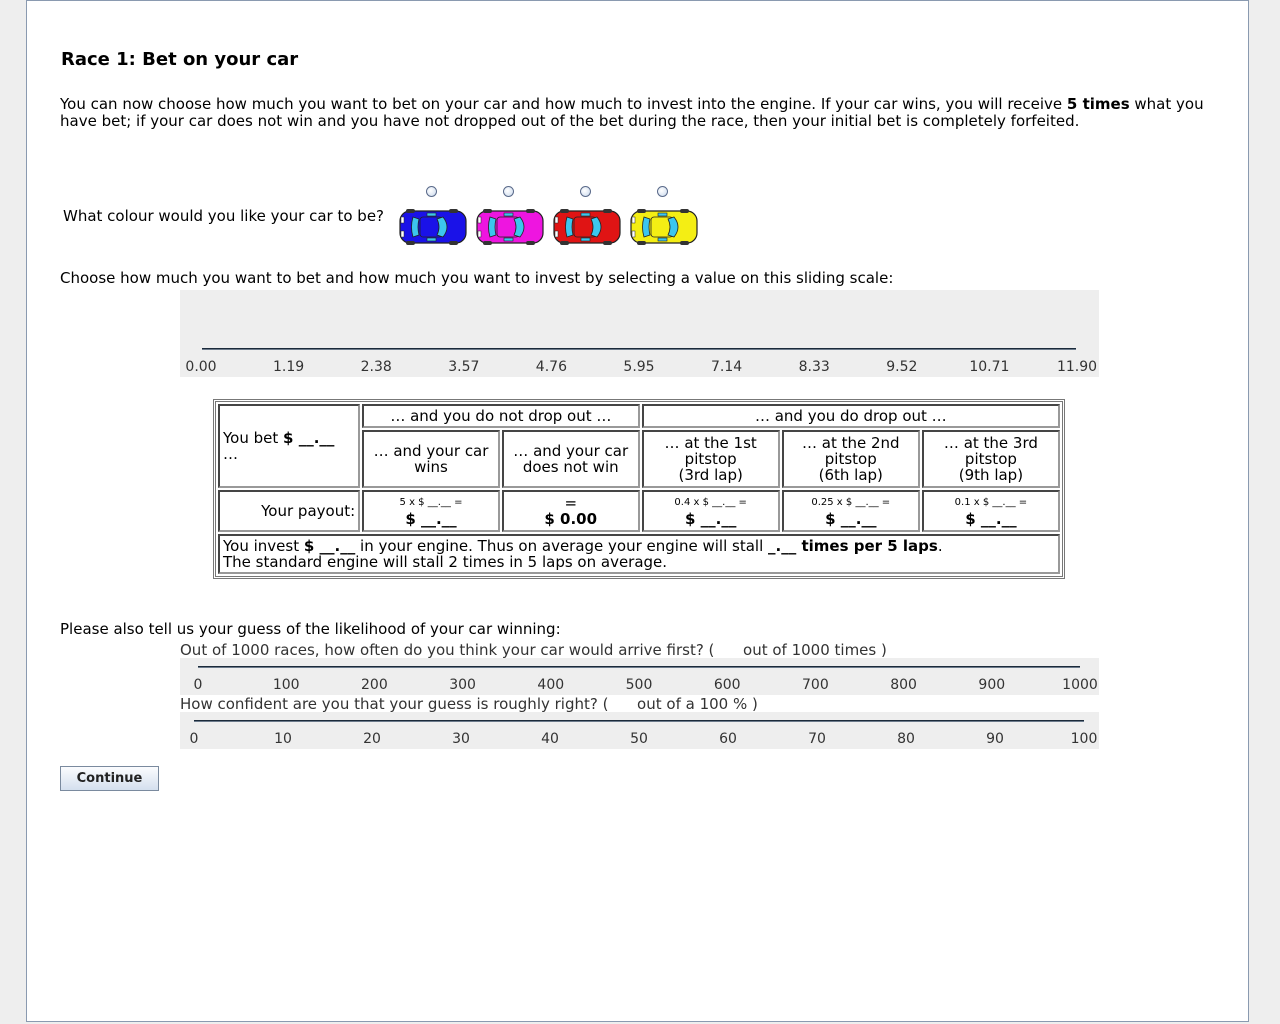 The width and height of the screenshot is (1280, 1024). Describe the element at coordinates (850, 475) in the screenshot. I see `col-pit2-lap: (6th lap)` at that location.